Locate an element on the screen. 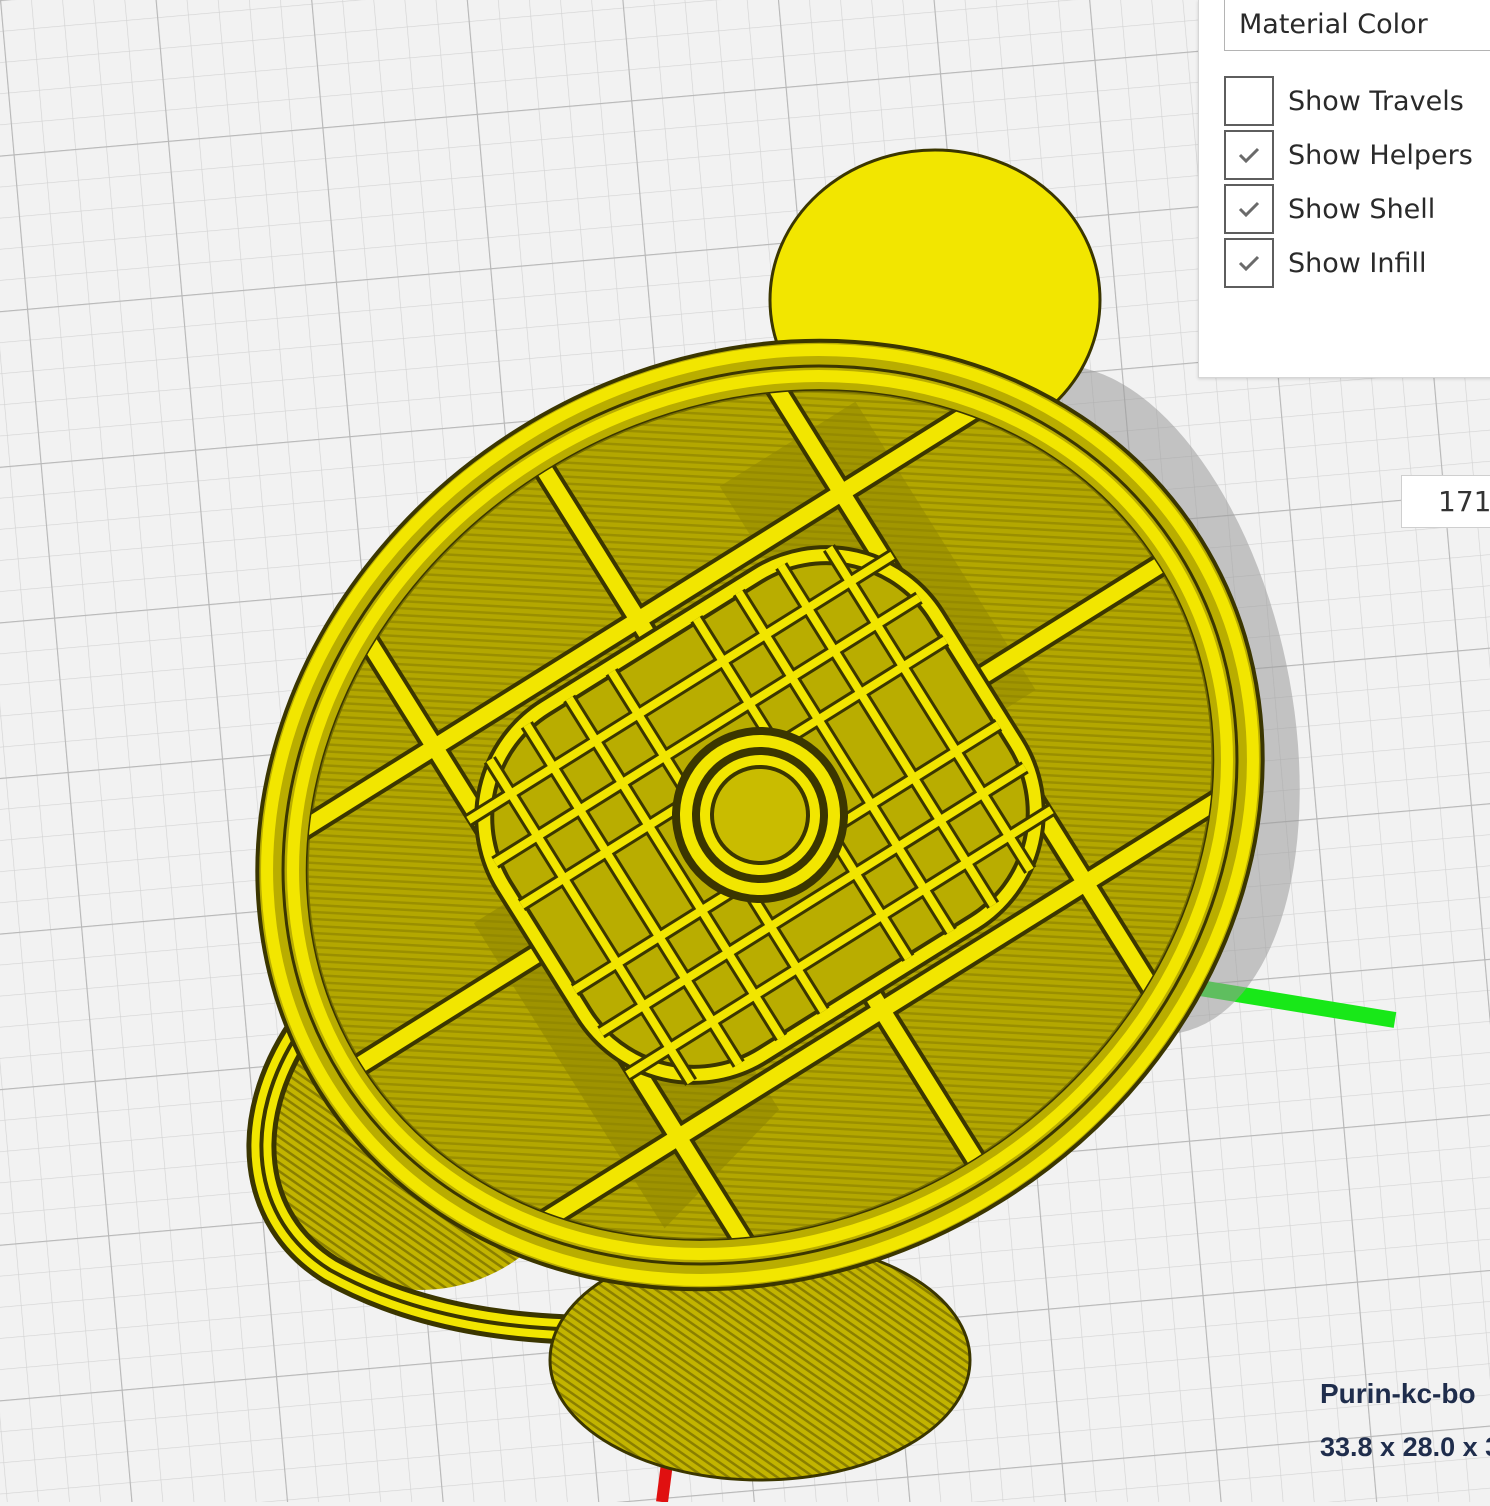 Image resolution: width=1490 pixels, height=1506 pixels. color-scheme-dropdown: Material Color is located at coordinates (1357, 25).